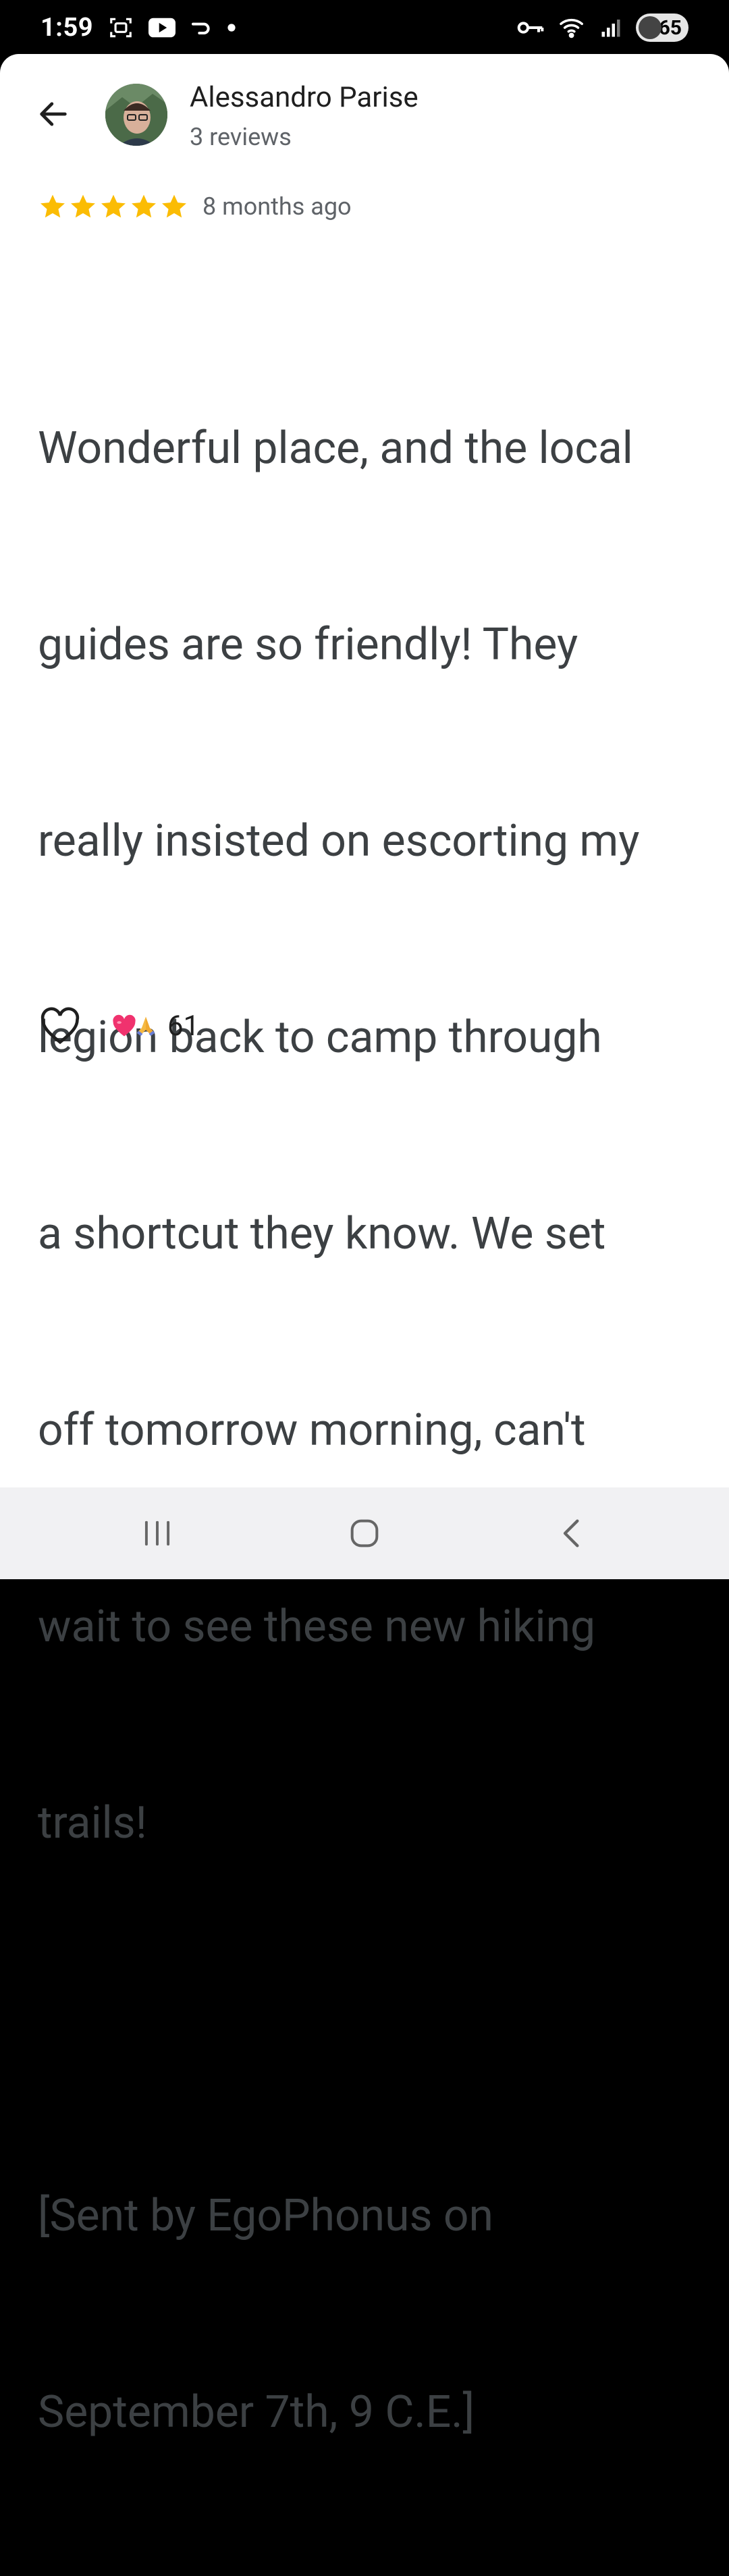  I want to click on youtube-icon, so click(162, 28).